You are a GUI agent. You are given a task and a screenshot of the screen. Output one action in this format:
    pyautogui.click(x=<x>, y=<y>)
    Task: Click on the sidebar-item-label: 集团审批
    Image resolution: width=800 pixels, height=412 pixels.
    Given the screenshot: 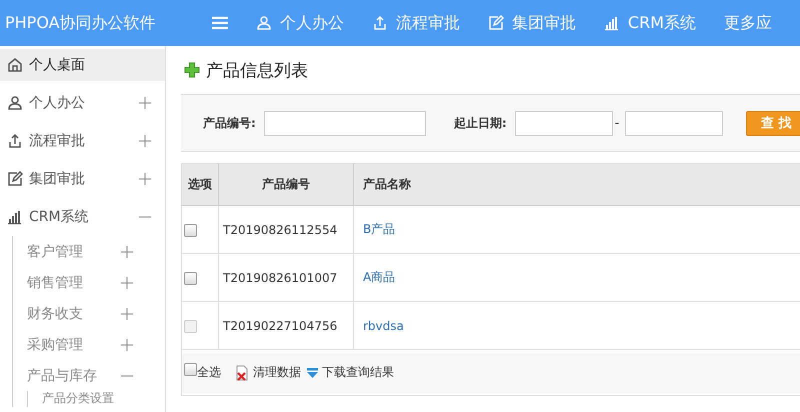 What is the action you would take?
    pyautogui.click(x=81, y=179)
    